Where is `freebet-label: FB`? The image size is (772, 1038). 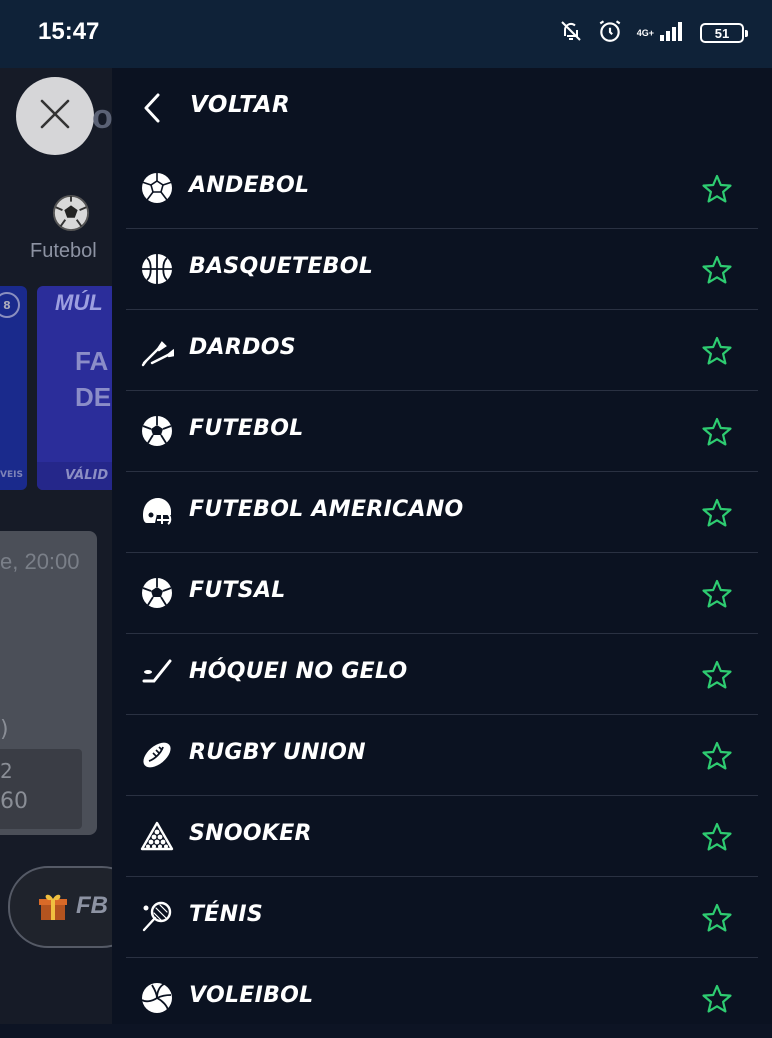 freebet-label: FB is located at coordinates (92, 905).